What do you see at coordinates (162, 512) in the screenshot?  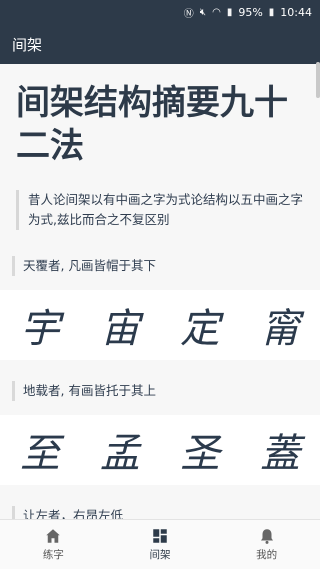 I see `section-heading: 让左者，右昂左低` at bounding box center [162, 512].